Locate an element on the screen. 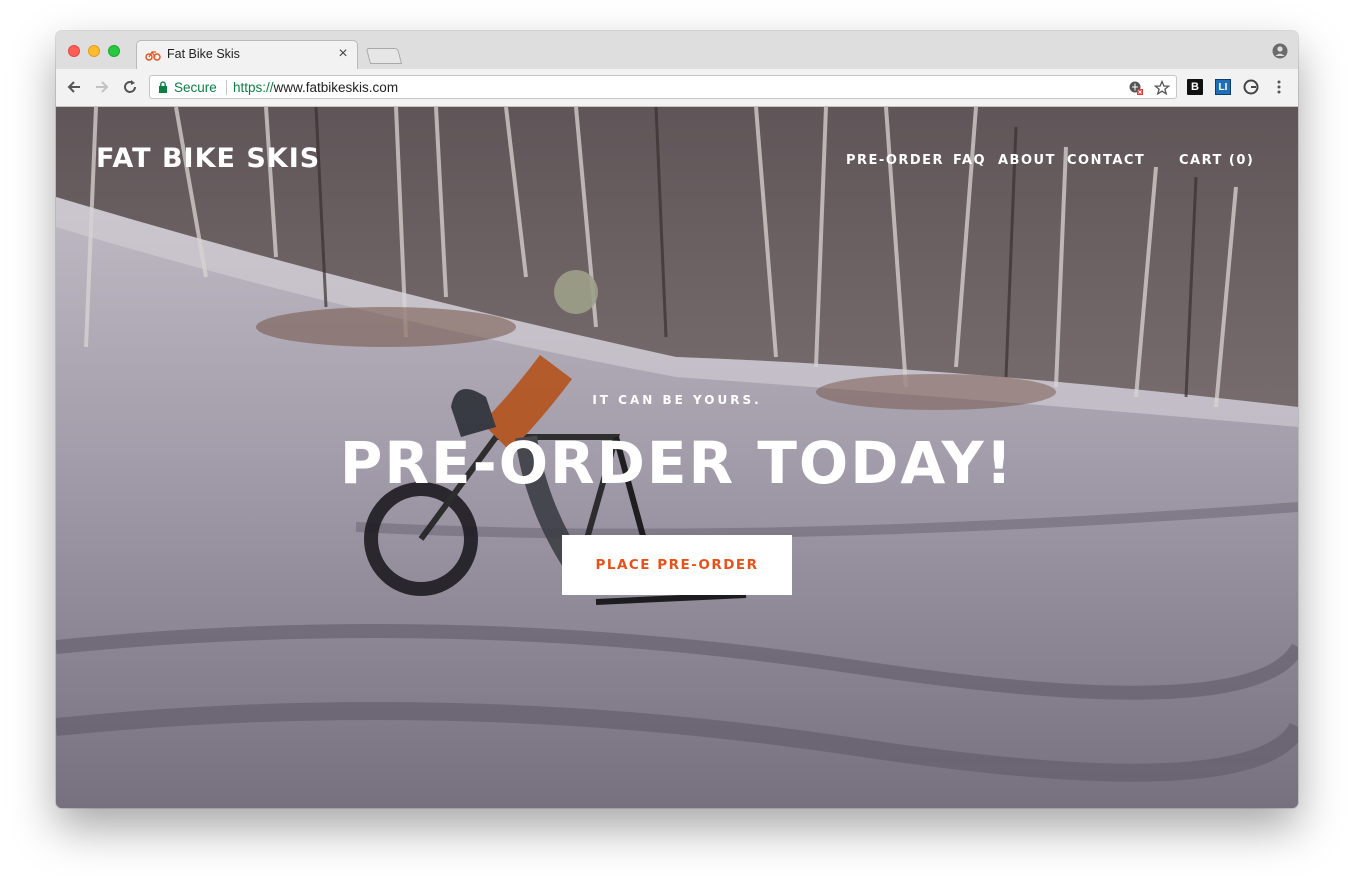 The width and height of the screenshot is (1354, 889). kebab-menu-icon is located at coordinates (1279, 87).